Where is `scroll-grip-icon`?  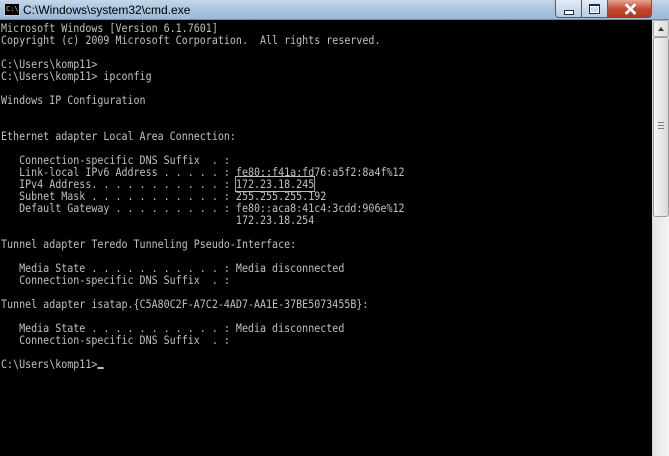 scroll-grip-icon is located at coordinates (661, 122).